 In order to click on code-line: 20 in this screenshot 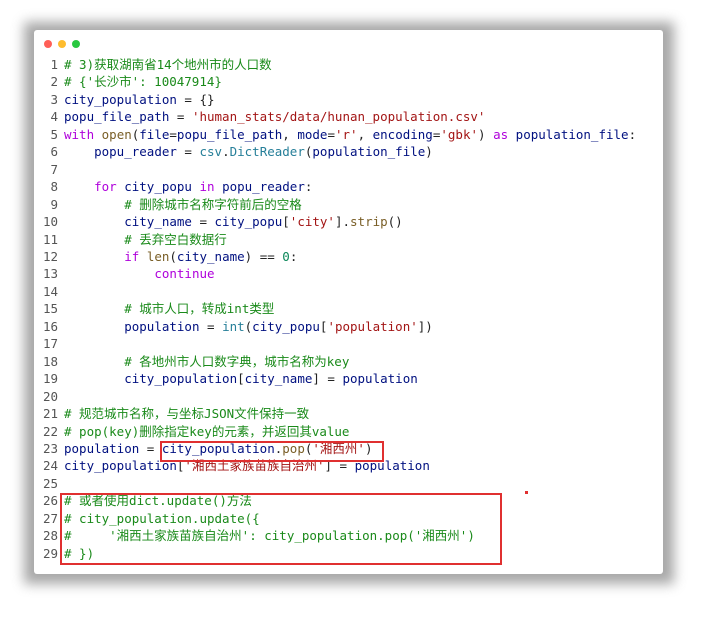, I will do `click(335, 396)`.